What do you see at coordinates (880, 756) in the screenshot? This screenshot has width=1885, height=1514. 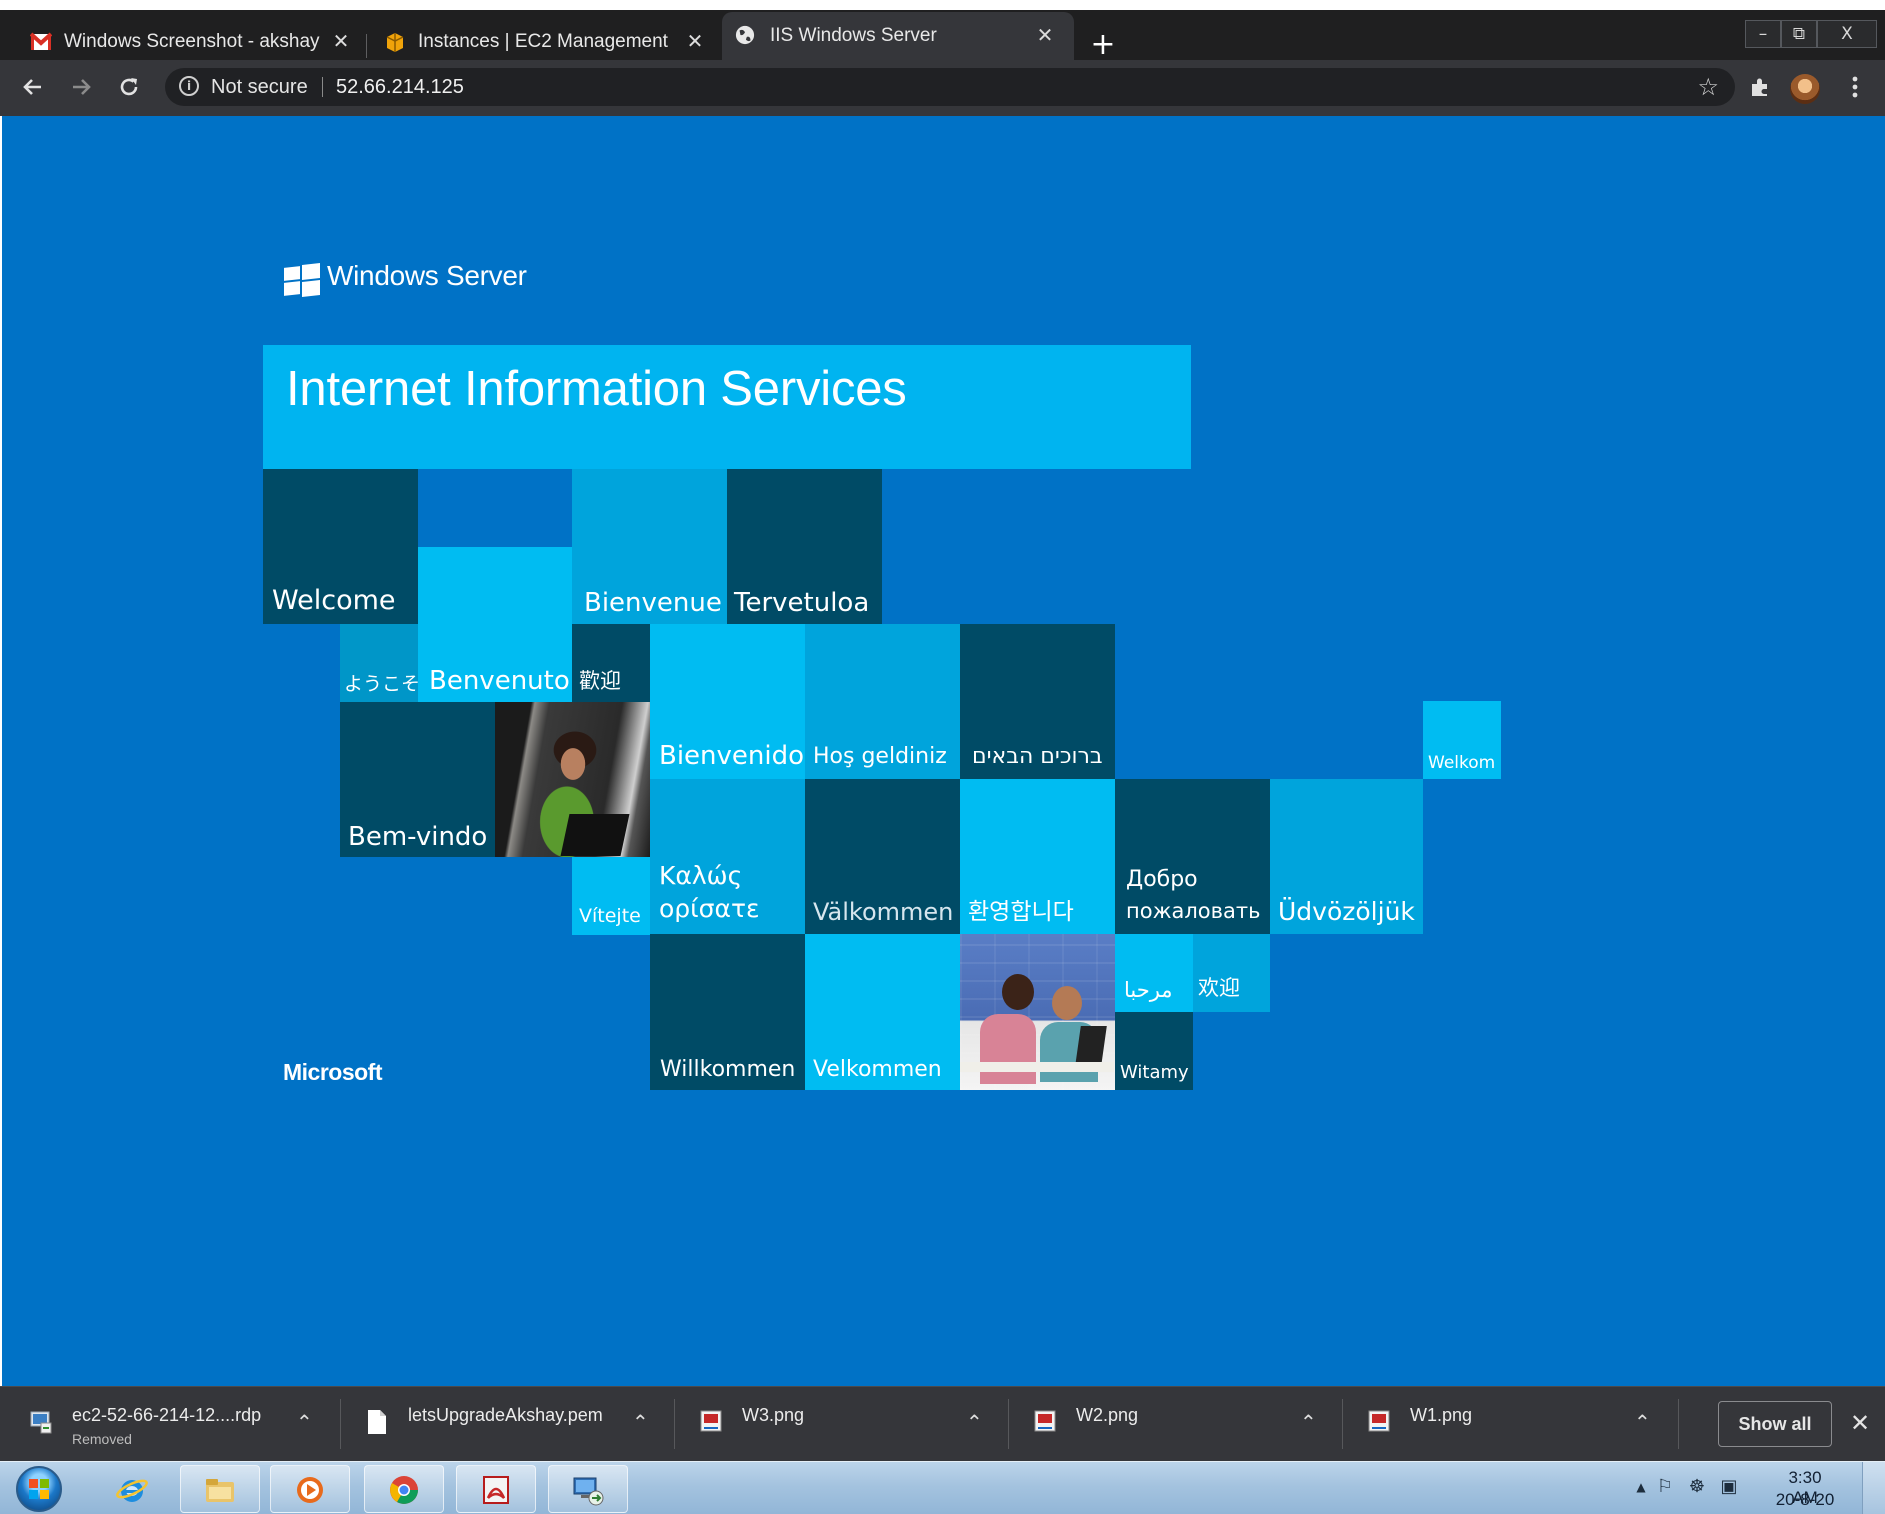 I see `tile-label: Hoş geldiniz` at bounding box center [880, 756].